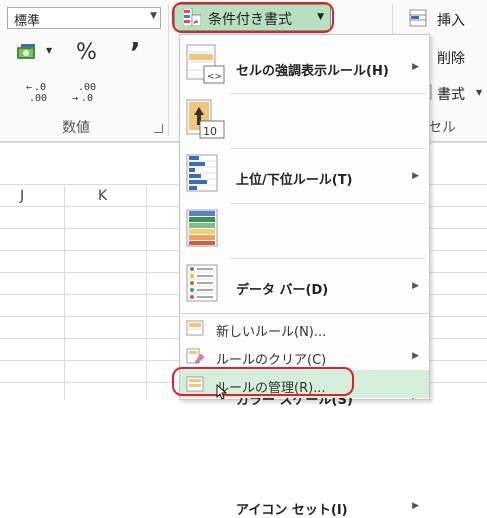  What do you see at coordinates (451, 94) in the screenshot?
I see `format-button: 書式` at bounding box center [451, 94].